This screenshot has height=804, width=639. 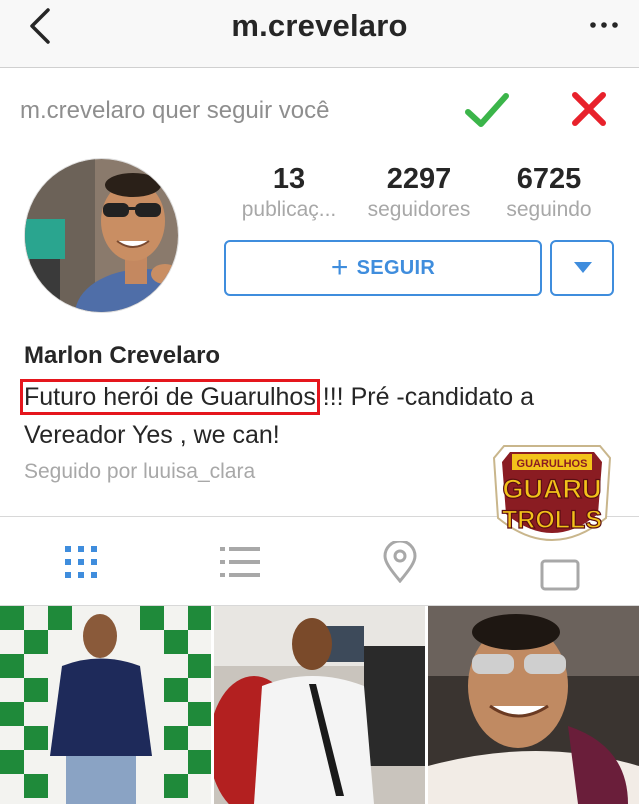 What do you see at coordinates (175, 110) in the screenshot?
I see `follow-request-text: m.crevelaro quer seguir você` at bounding box center [175, 110].